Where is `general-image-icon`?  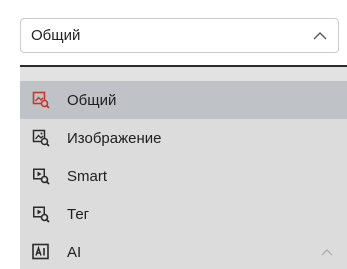 general-image-icon is located at coordinates (41, 100).